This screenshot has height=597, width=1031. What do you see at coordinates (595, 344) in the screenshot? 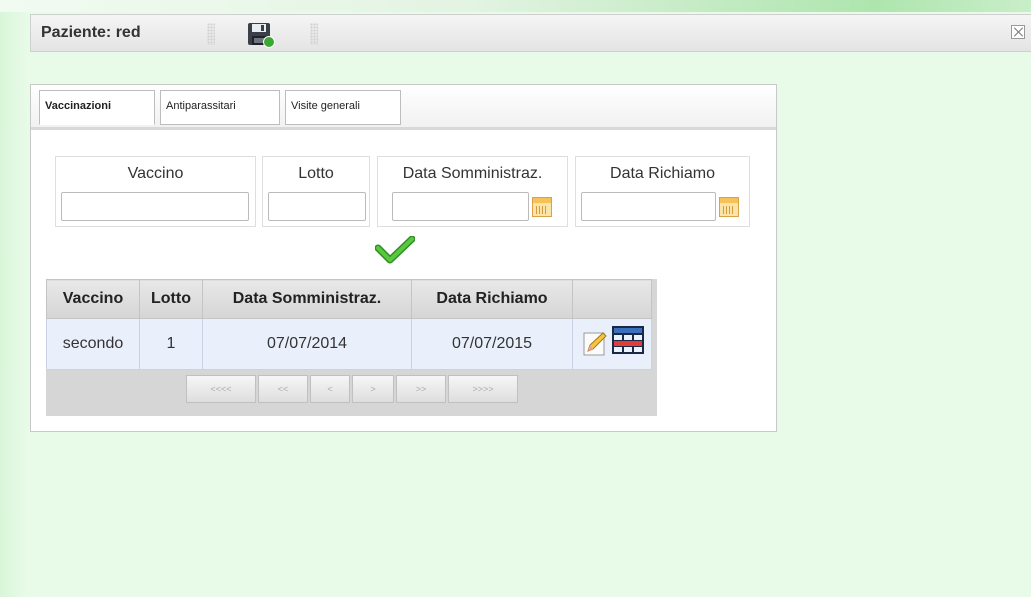
I see `pencil-icon` at bounding box center [595, 344].